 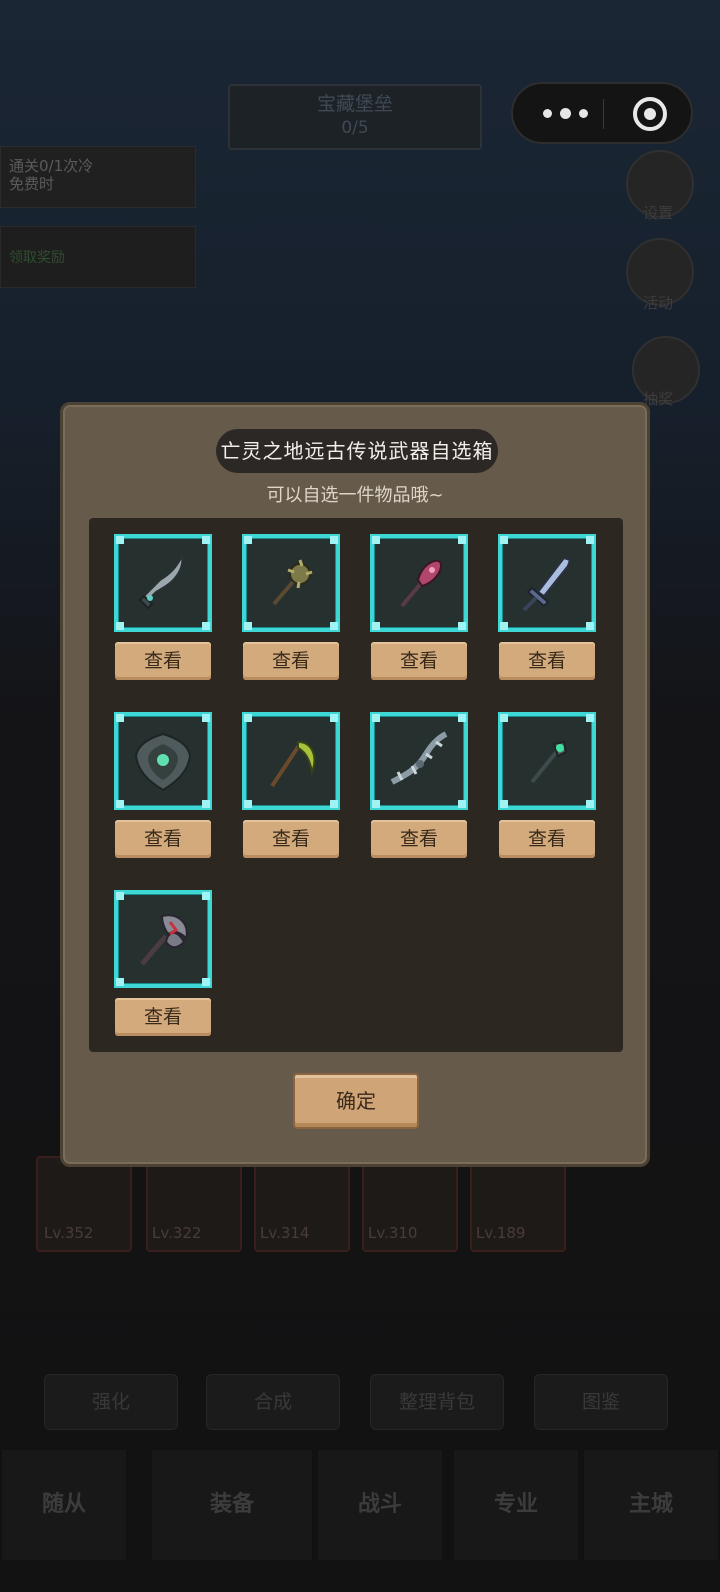 What do you see at coordinates (601, 1402) in the screenshot?
I see `tab-codex: 图鉴` at bounding box center [601, 1402].